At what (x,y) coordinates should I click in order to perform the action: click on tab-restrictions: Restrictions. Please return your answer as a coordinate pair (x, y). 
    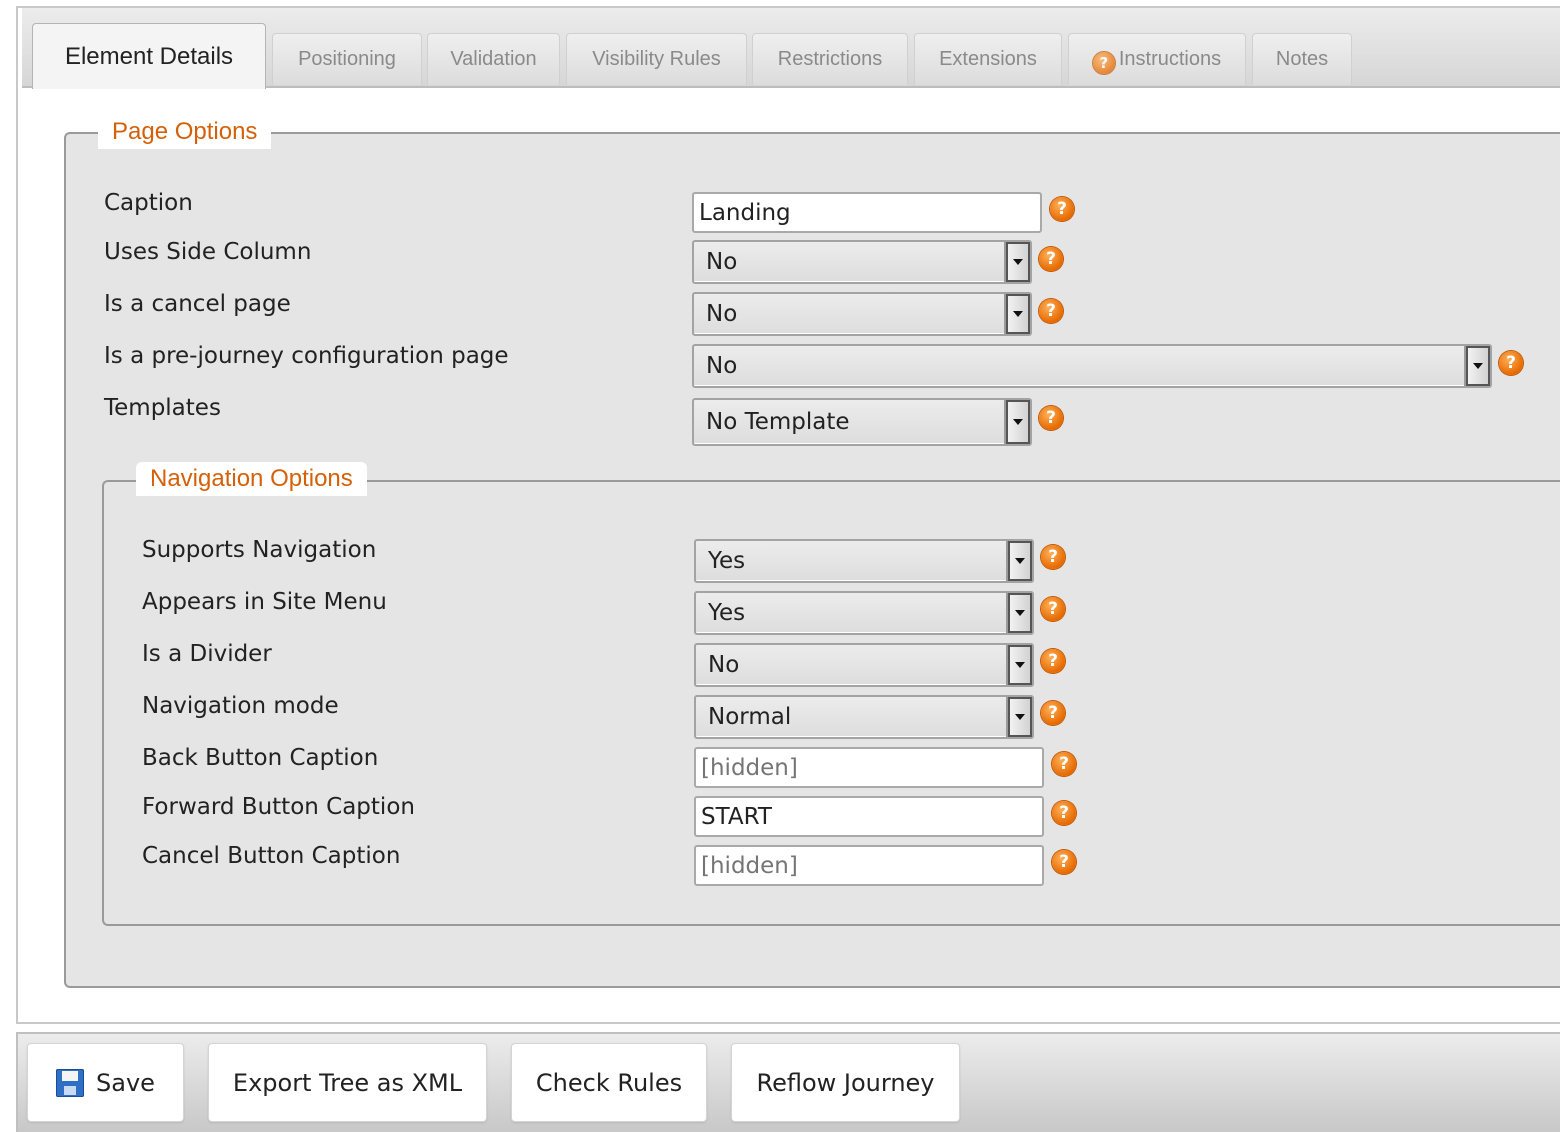
    Looking at the image, I should click on (830, 59).